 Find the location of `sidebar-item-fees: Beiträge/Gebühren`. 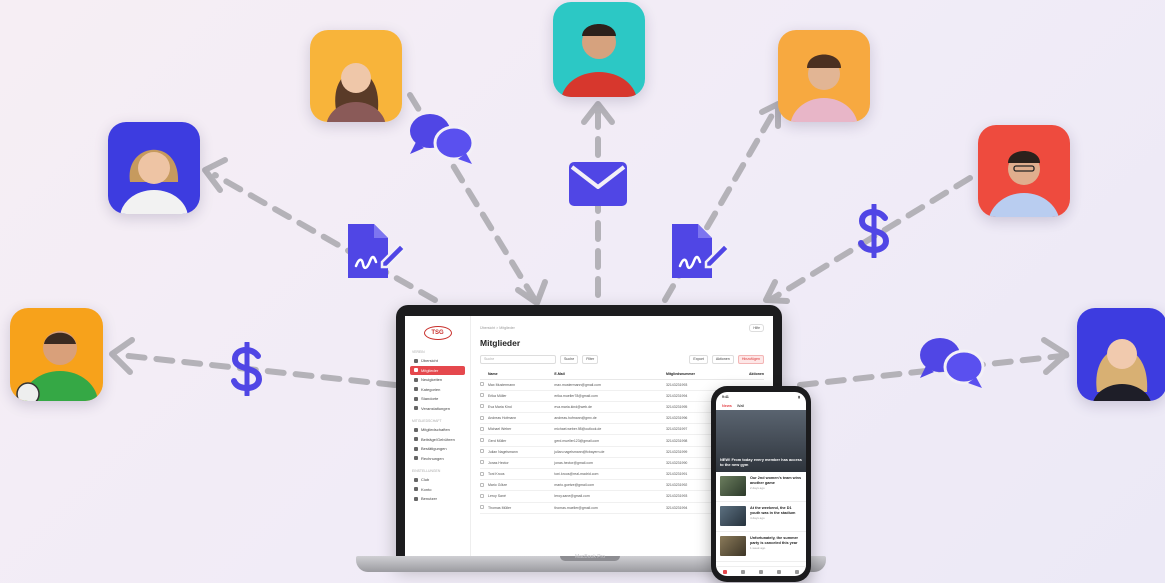

sidebar-item-fees: Beiträge/Gebühren is located at coordinates (437, 440).